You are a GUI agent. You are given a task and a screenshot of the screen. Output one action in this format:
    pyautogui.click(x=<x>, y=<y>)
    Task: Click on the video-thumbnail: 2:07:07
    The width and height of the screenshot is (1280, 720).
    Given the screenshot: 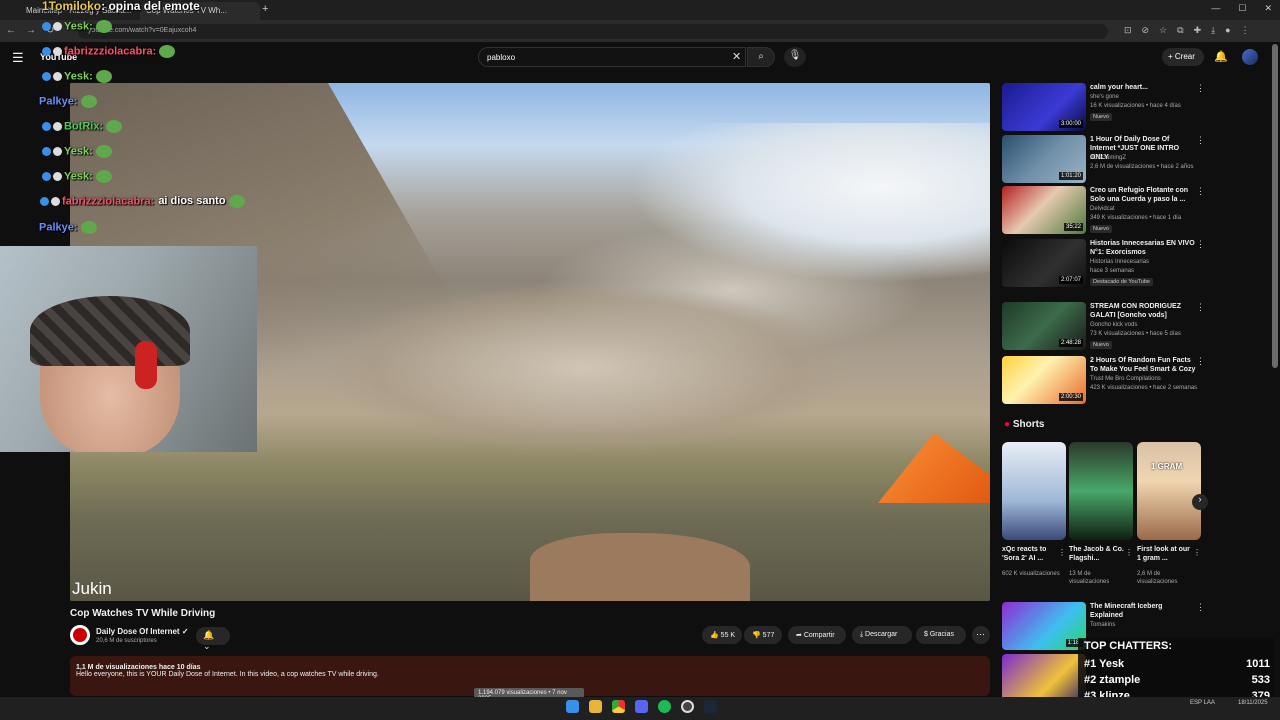 What is the action you would take?
    pyautogui.click(x=1044, y=263)
    